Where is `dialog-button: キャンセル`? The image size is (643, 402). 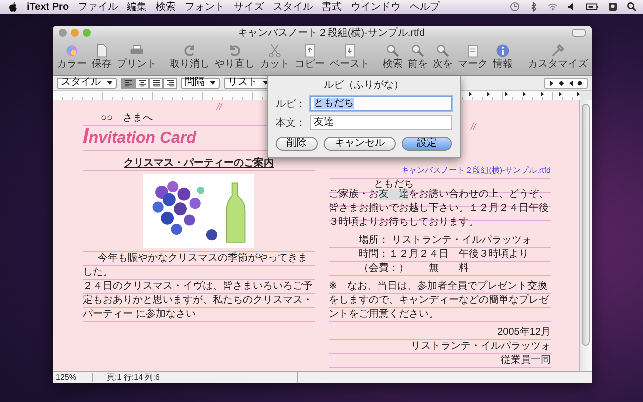
dialog-button: キャンセル is located at coordinates (360, 144).